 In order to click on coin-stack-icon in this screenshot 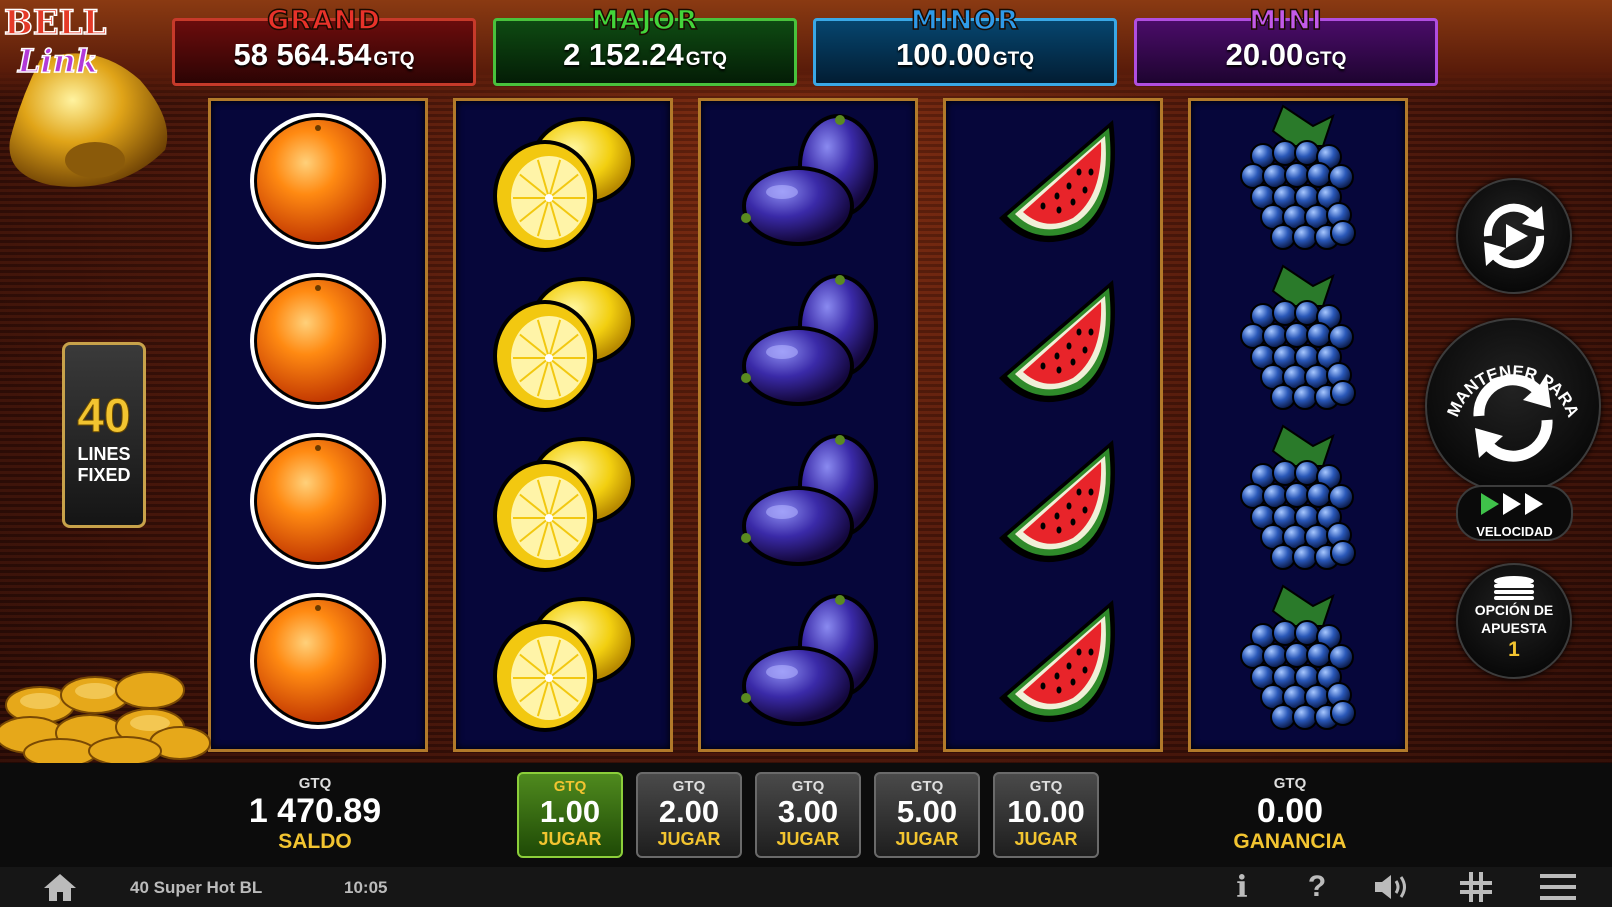, I will do `click(1514, 588)`.